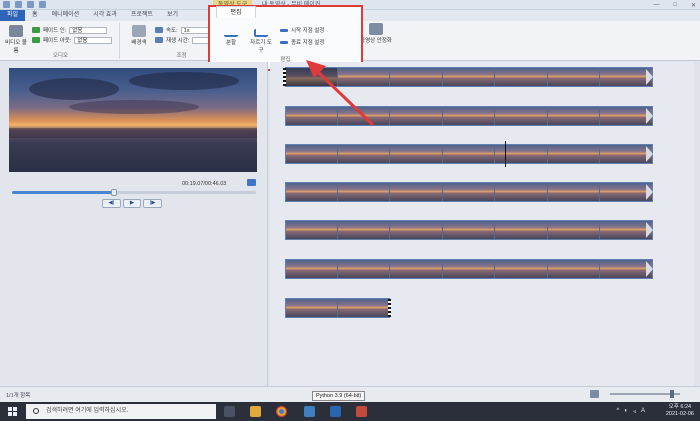 The image size is (700, 421). What do you see at coordinates (42, 4) in the screenshot?
I see `redo-icon` at bounding box center [42, 4].